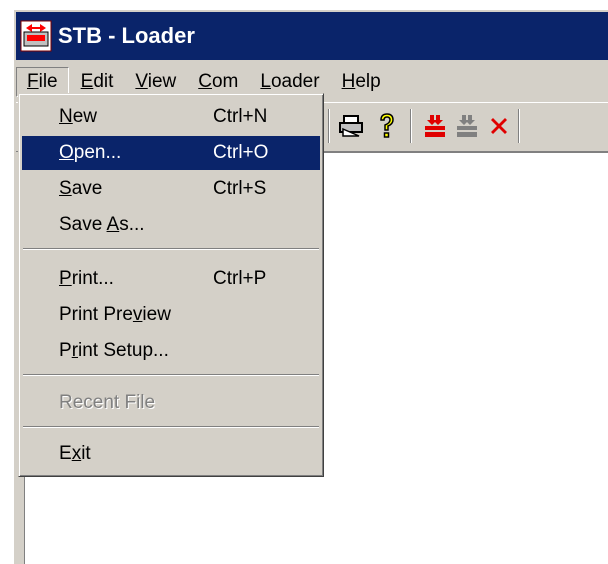 The height and width of the screenshot is (564, 608). I want to click on title-bar: STB - Loader, so click(312, 36).